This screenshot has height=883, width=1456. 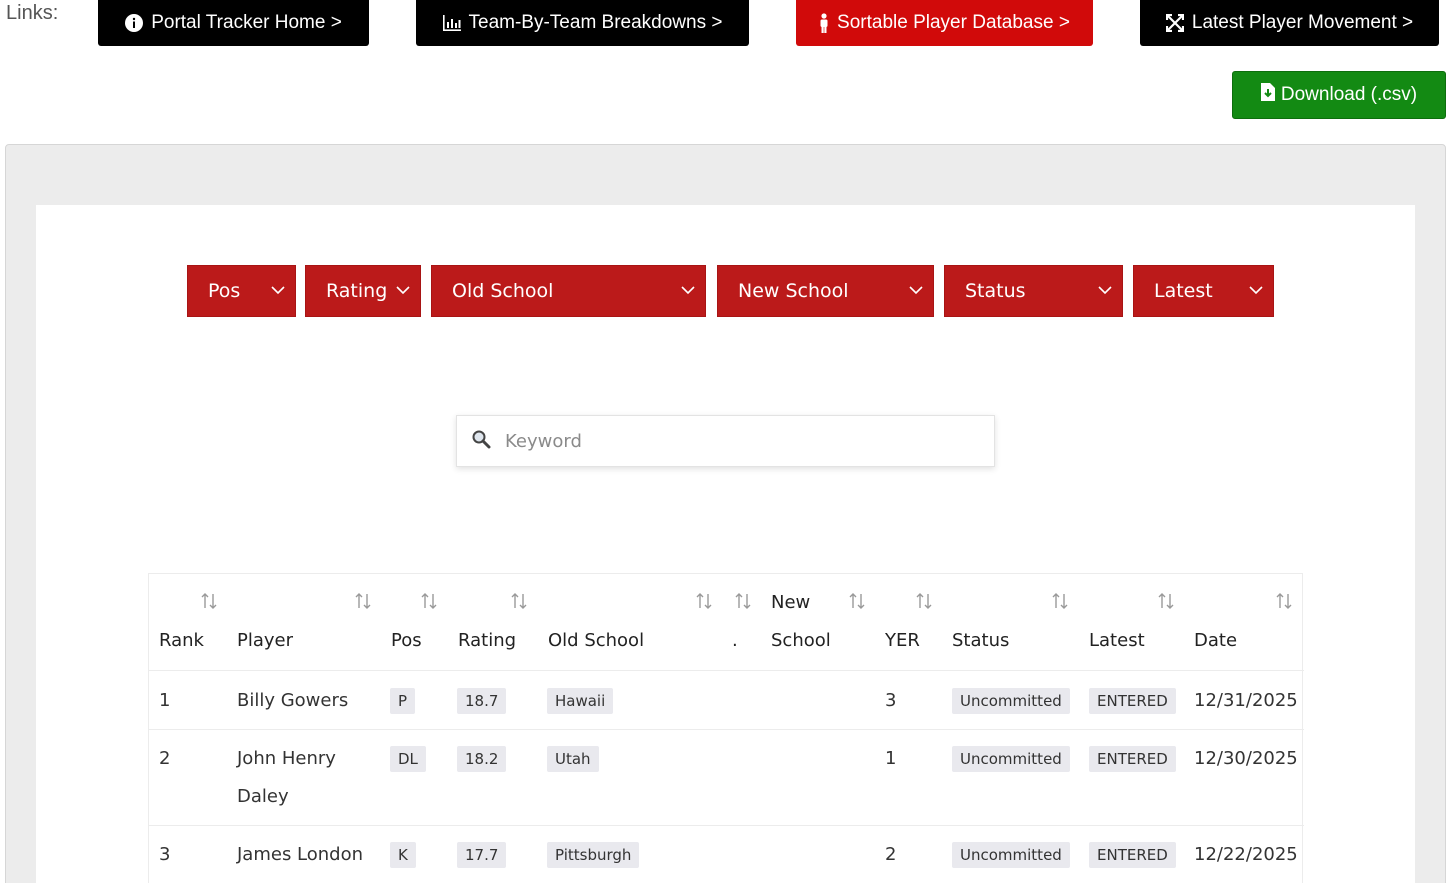 I want to click on bar-chart-icon, so click(x=451, y=23).